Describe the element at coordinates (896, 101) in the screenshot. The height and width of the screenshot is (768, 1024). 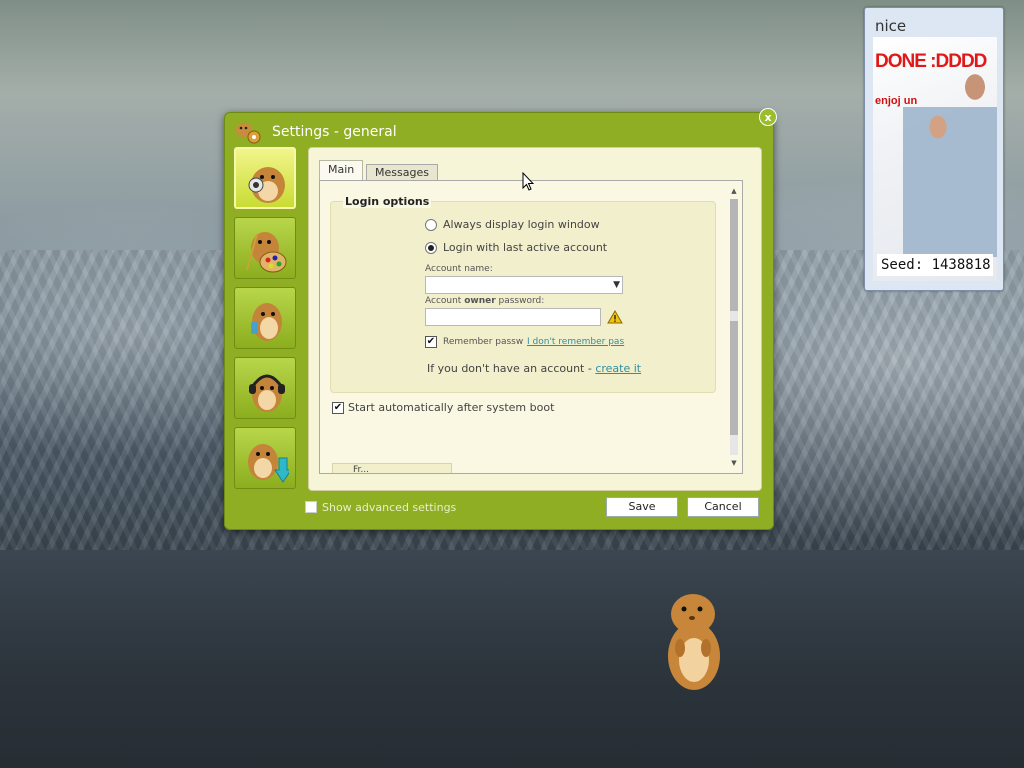
I see `photo-subtext: enjoj un` at that location.